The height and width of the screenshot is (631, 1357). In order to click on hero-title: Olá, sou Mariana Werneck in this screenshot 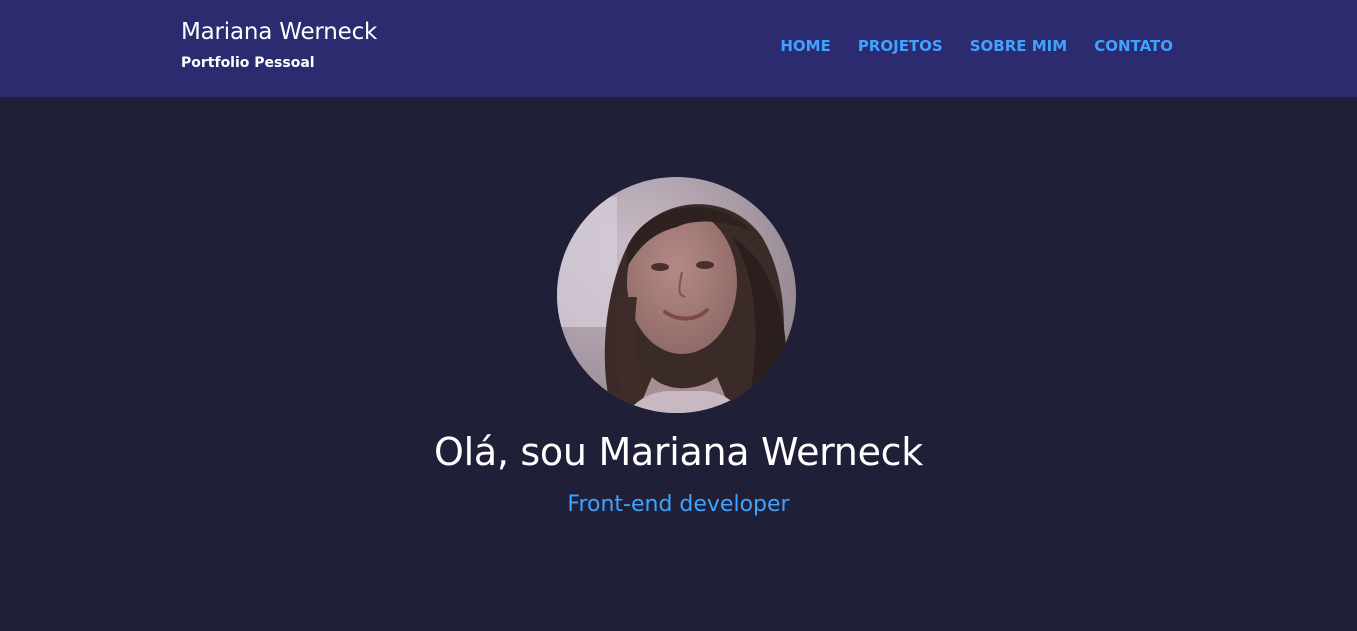, I will do `click(678, 452)`.